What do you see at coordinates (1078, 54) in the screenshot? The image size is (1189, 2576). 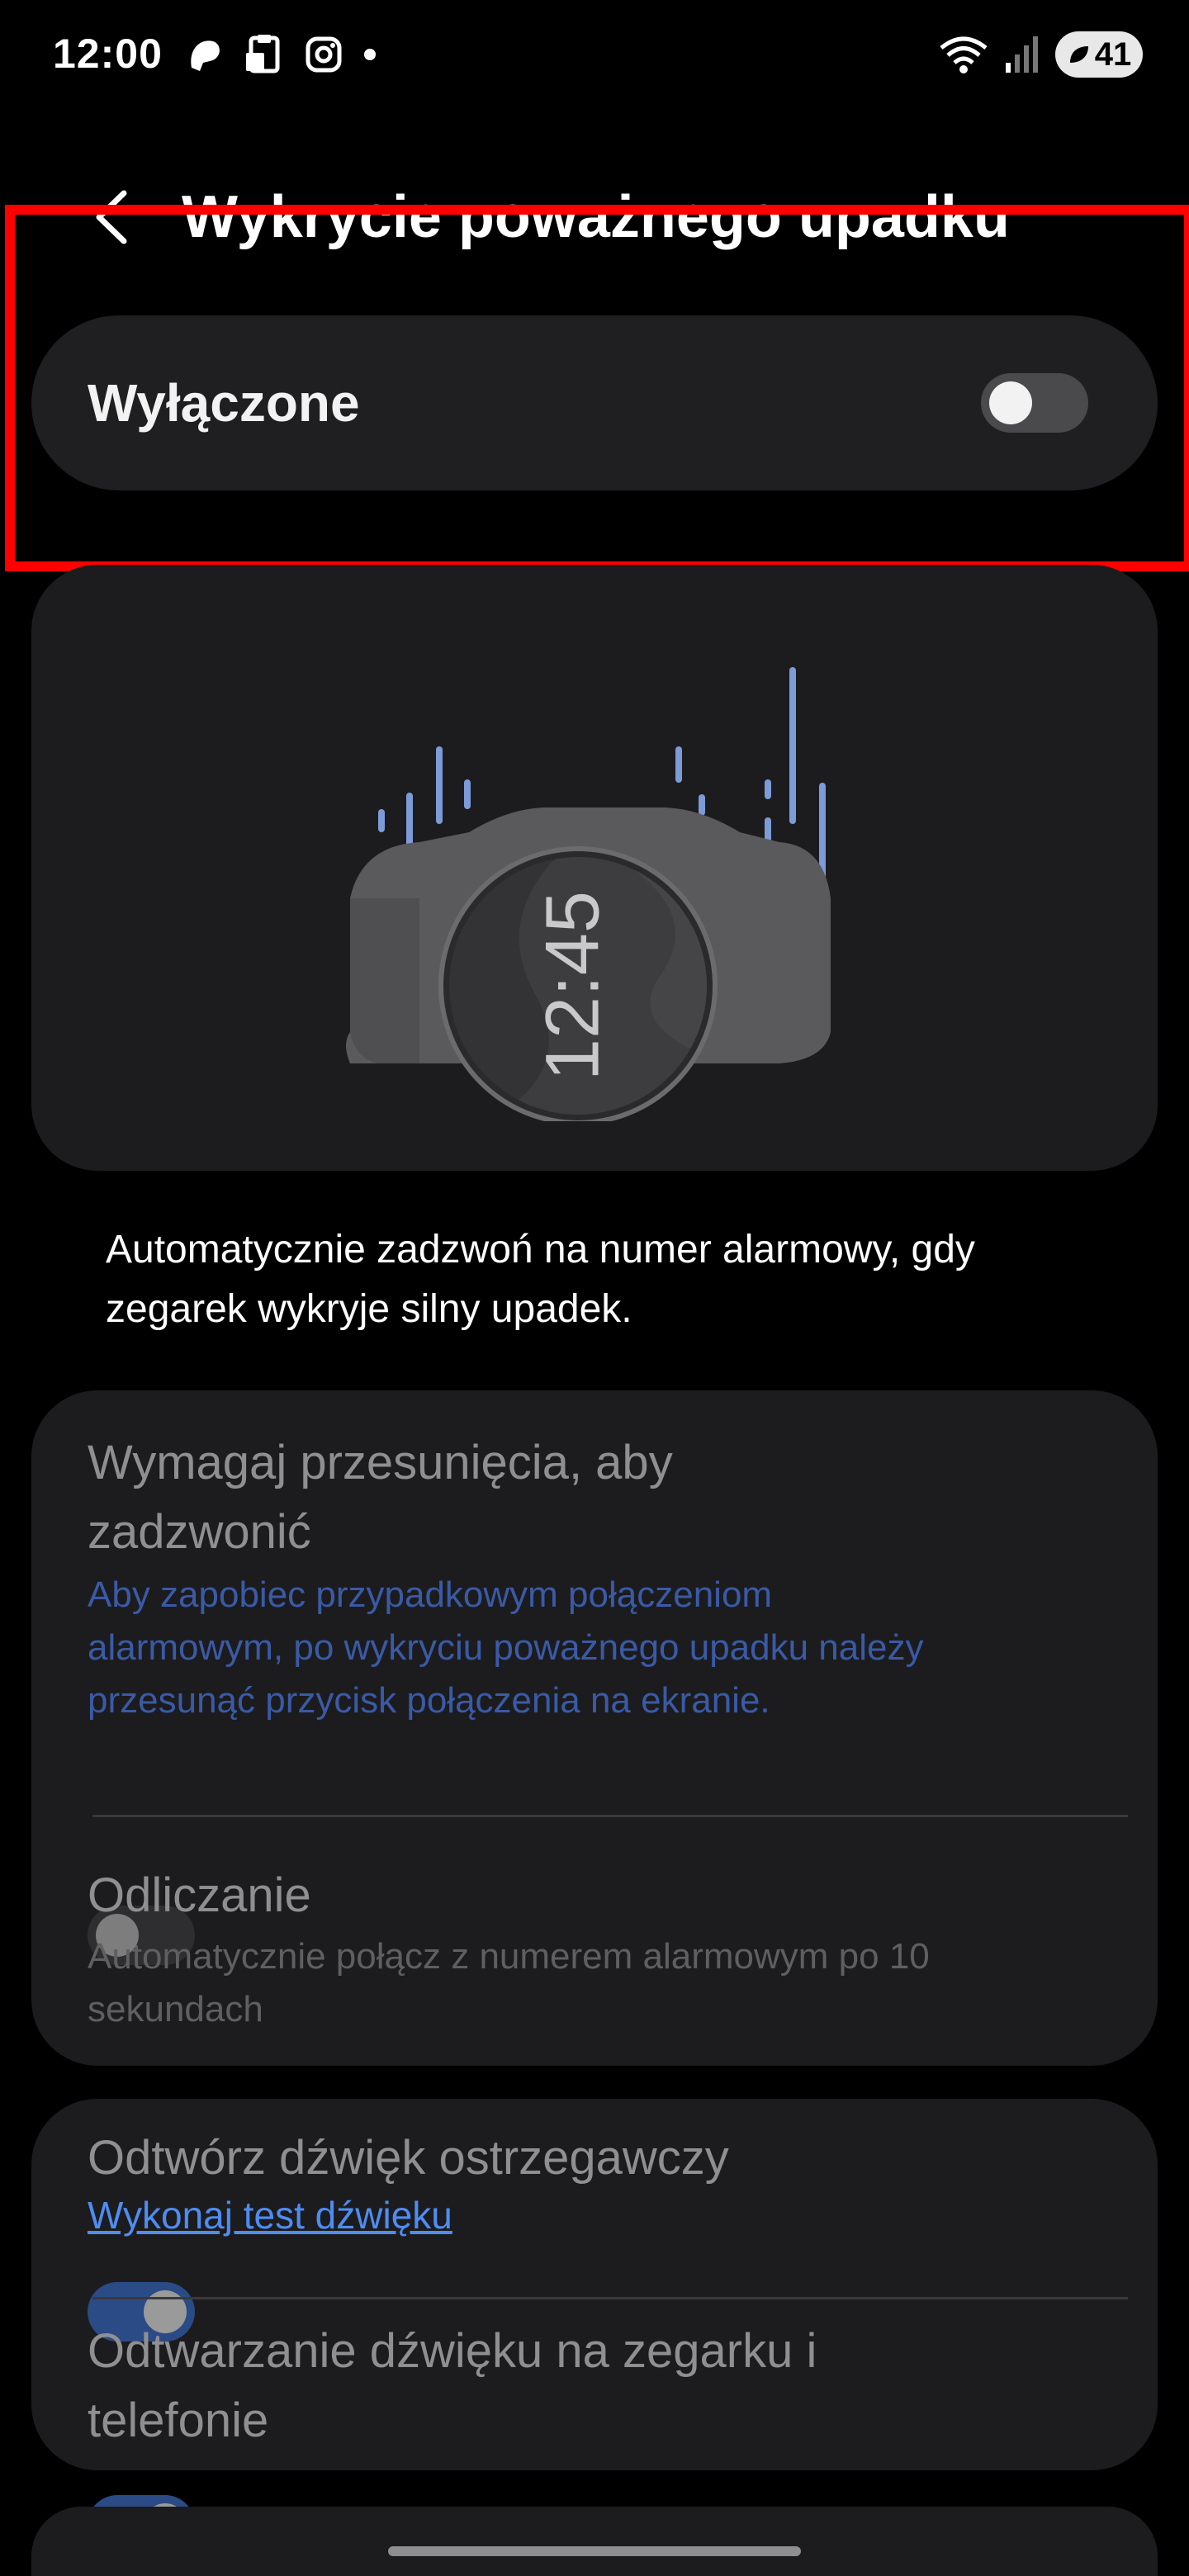 I see `leaf-icon` at bounding box center [1078, 54].